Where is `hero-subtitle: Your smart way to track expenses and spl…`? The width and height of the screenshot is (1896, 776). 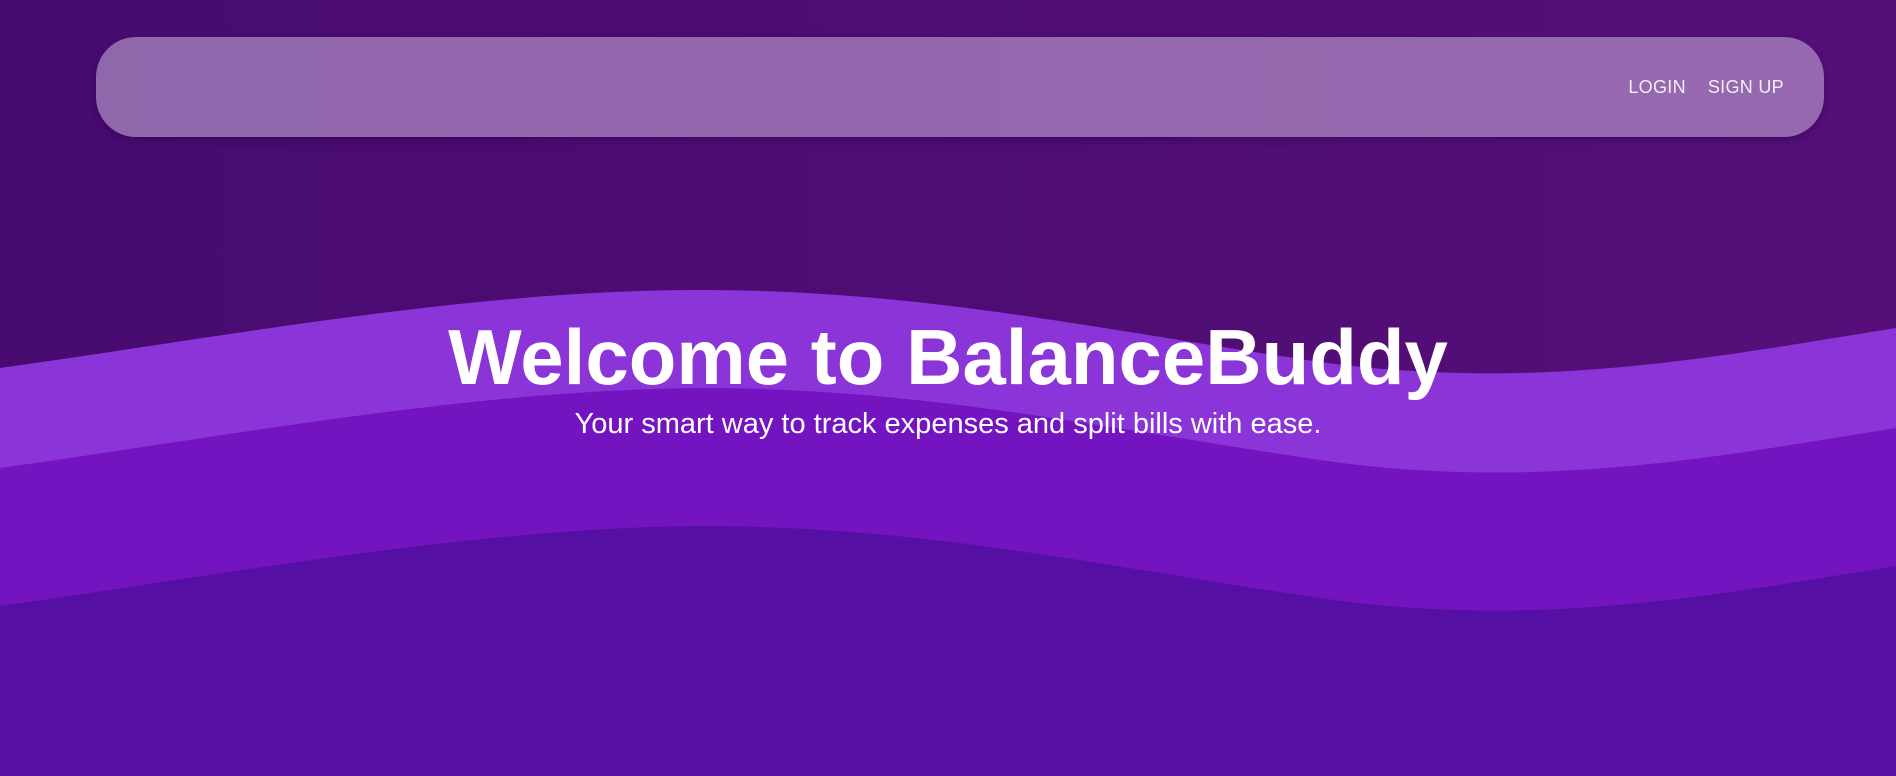 hero-subtitle: Your smart way to track expenses and spl… is located at coordinates (948, 424).